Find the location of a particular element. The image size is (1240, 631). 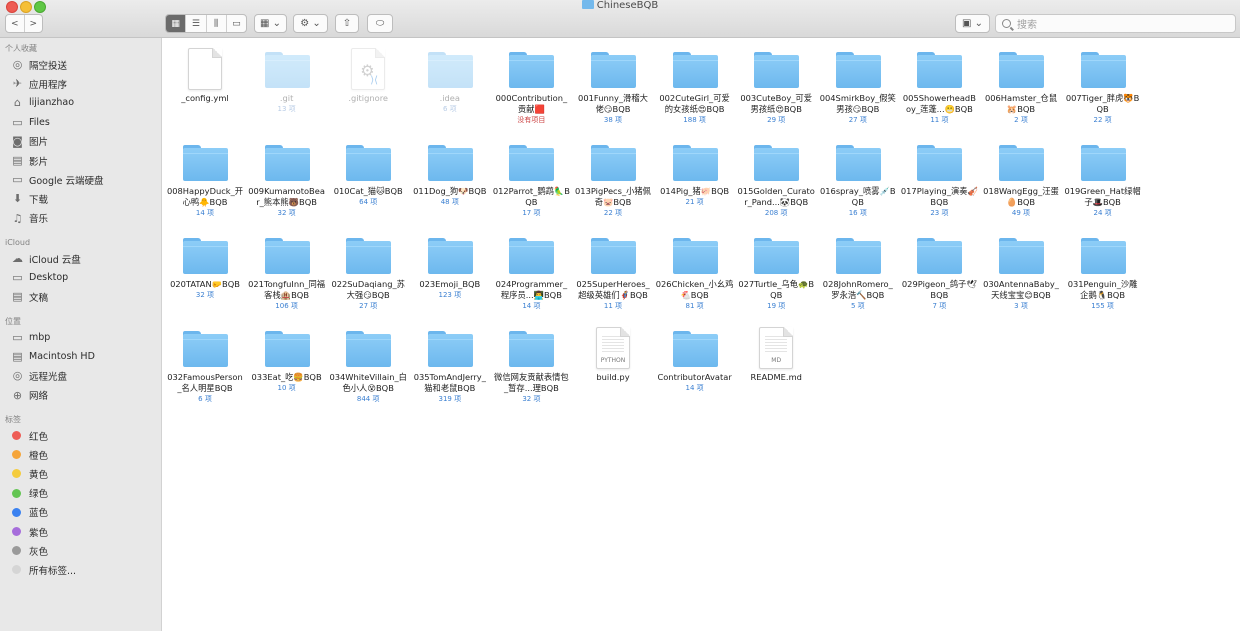

folder-item: 032FamousPerson_名人明星BQB 6 项 is located at coordinates (205, 362).